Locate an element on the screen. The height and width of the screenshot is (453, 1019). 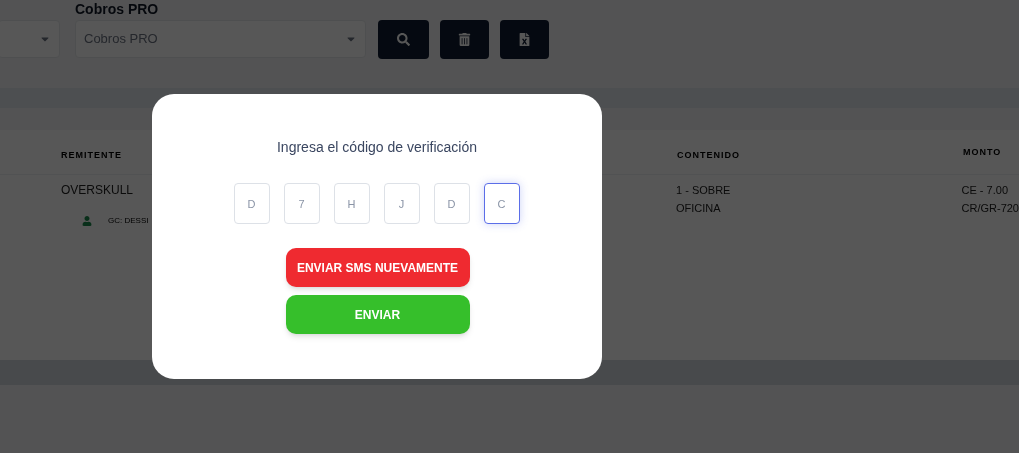
table-cell-text: 1 - SOBRE OFICINA is located at coordinates (704, 199).